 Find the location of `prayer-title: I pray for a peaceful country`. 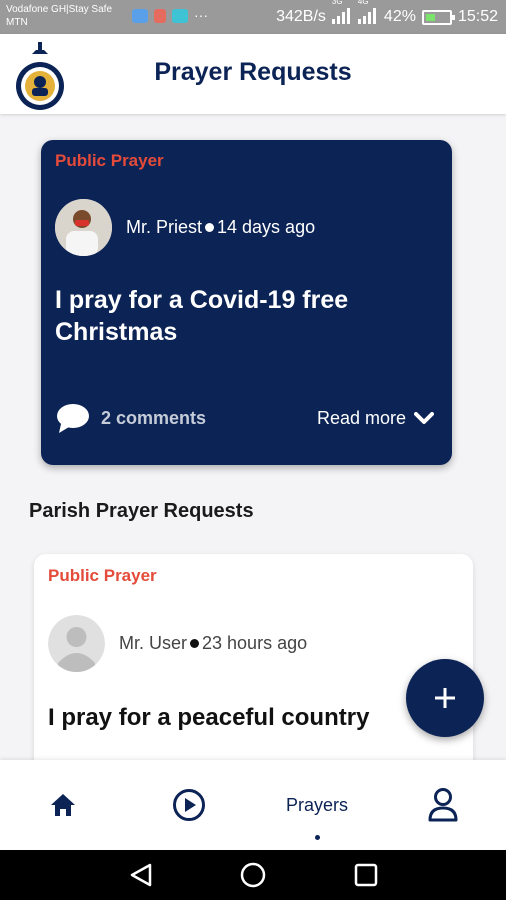

prayer-title: I pray for a peaceful country is located at coordinates (209, 717).